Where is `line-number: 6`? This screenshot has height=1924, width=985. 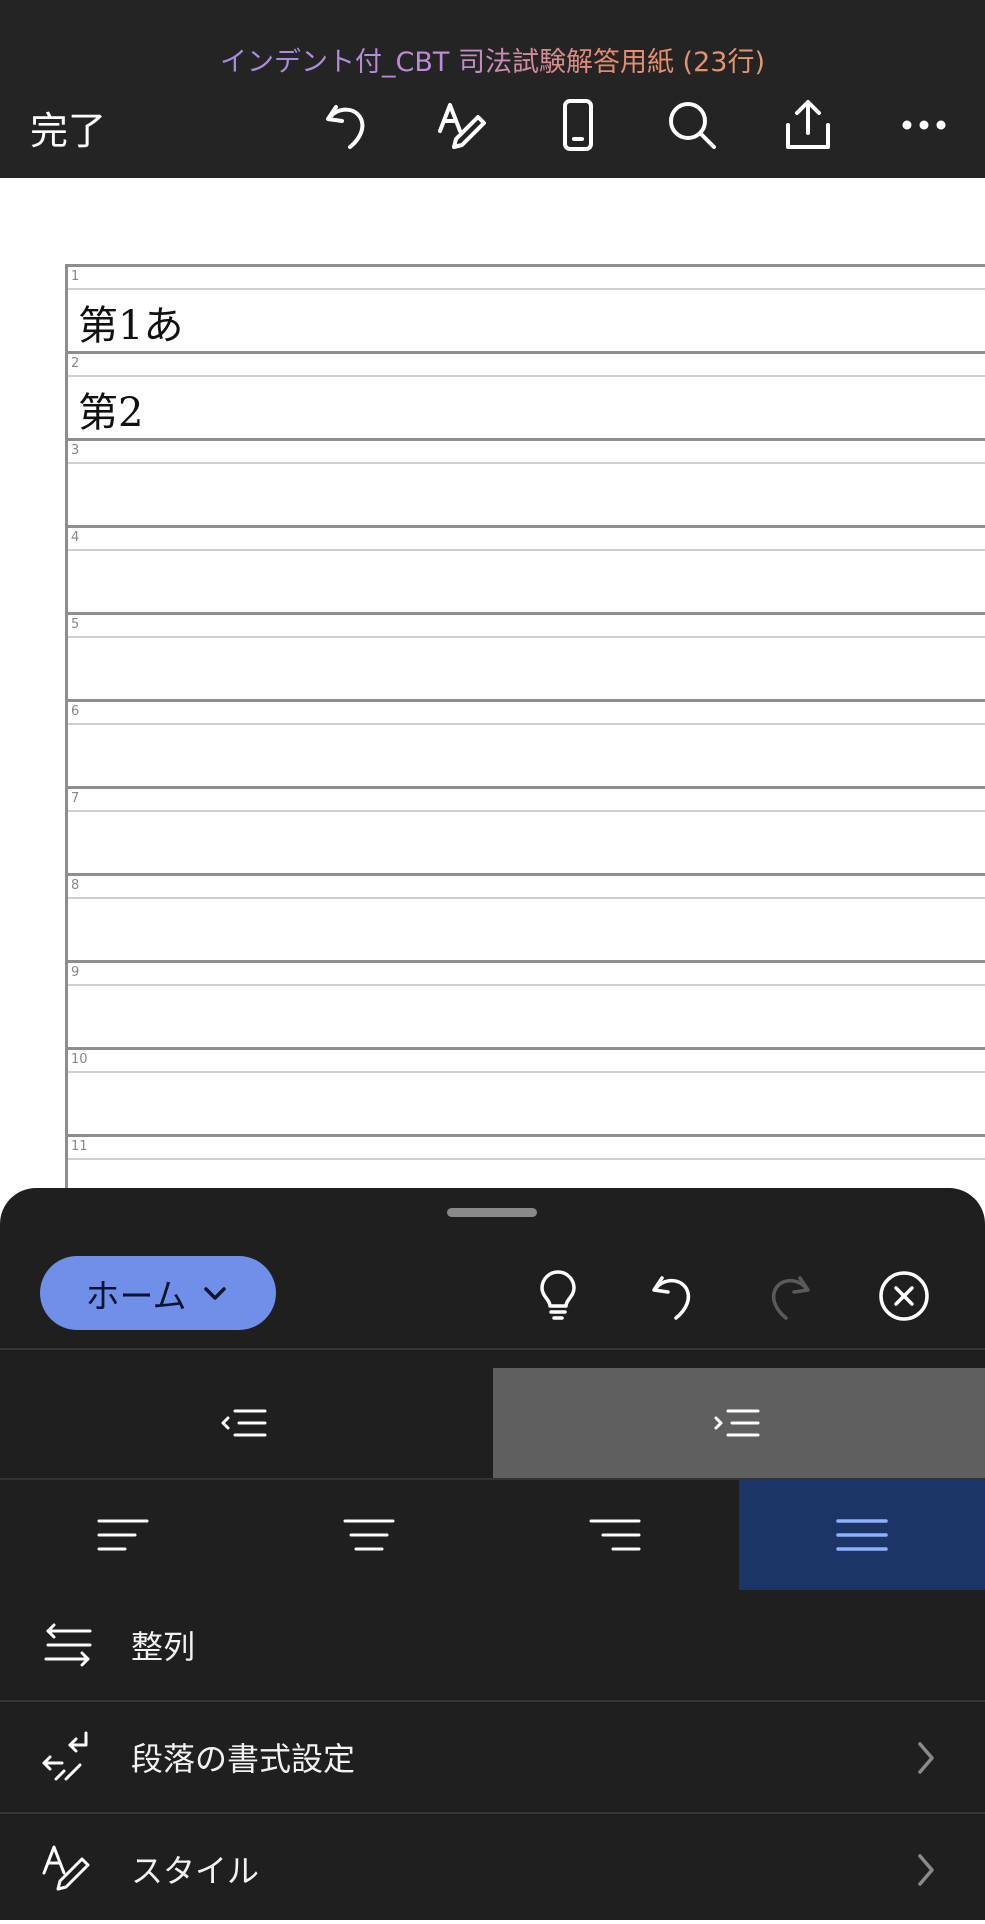 line-number: 6 is located at coordinates (75, 711).